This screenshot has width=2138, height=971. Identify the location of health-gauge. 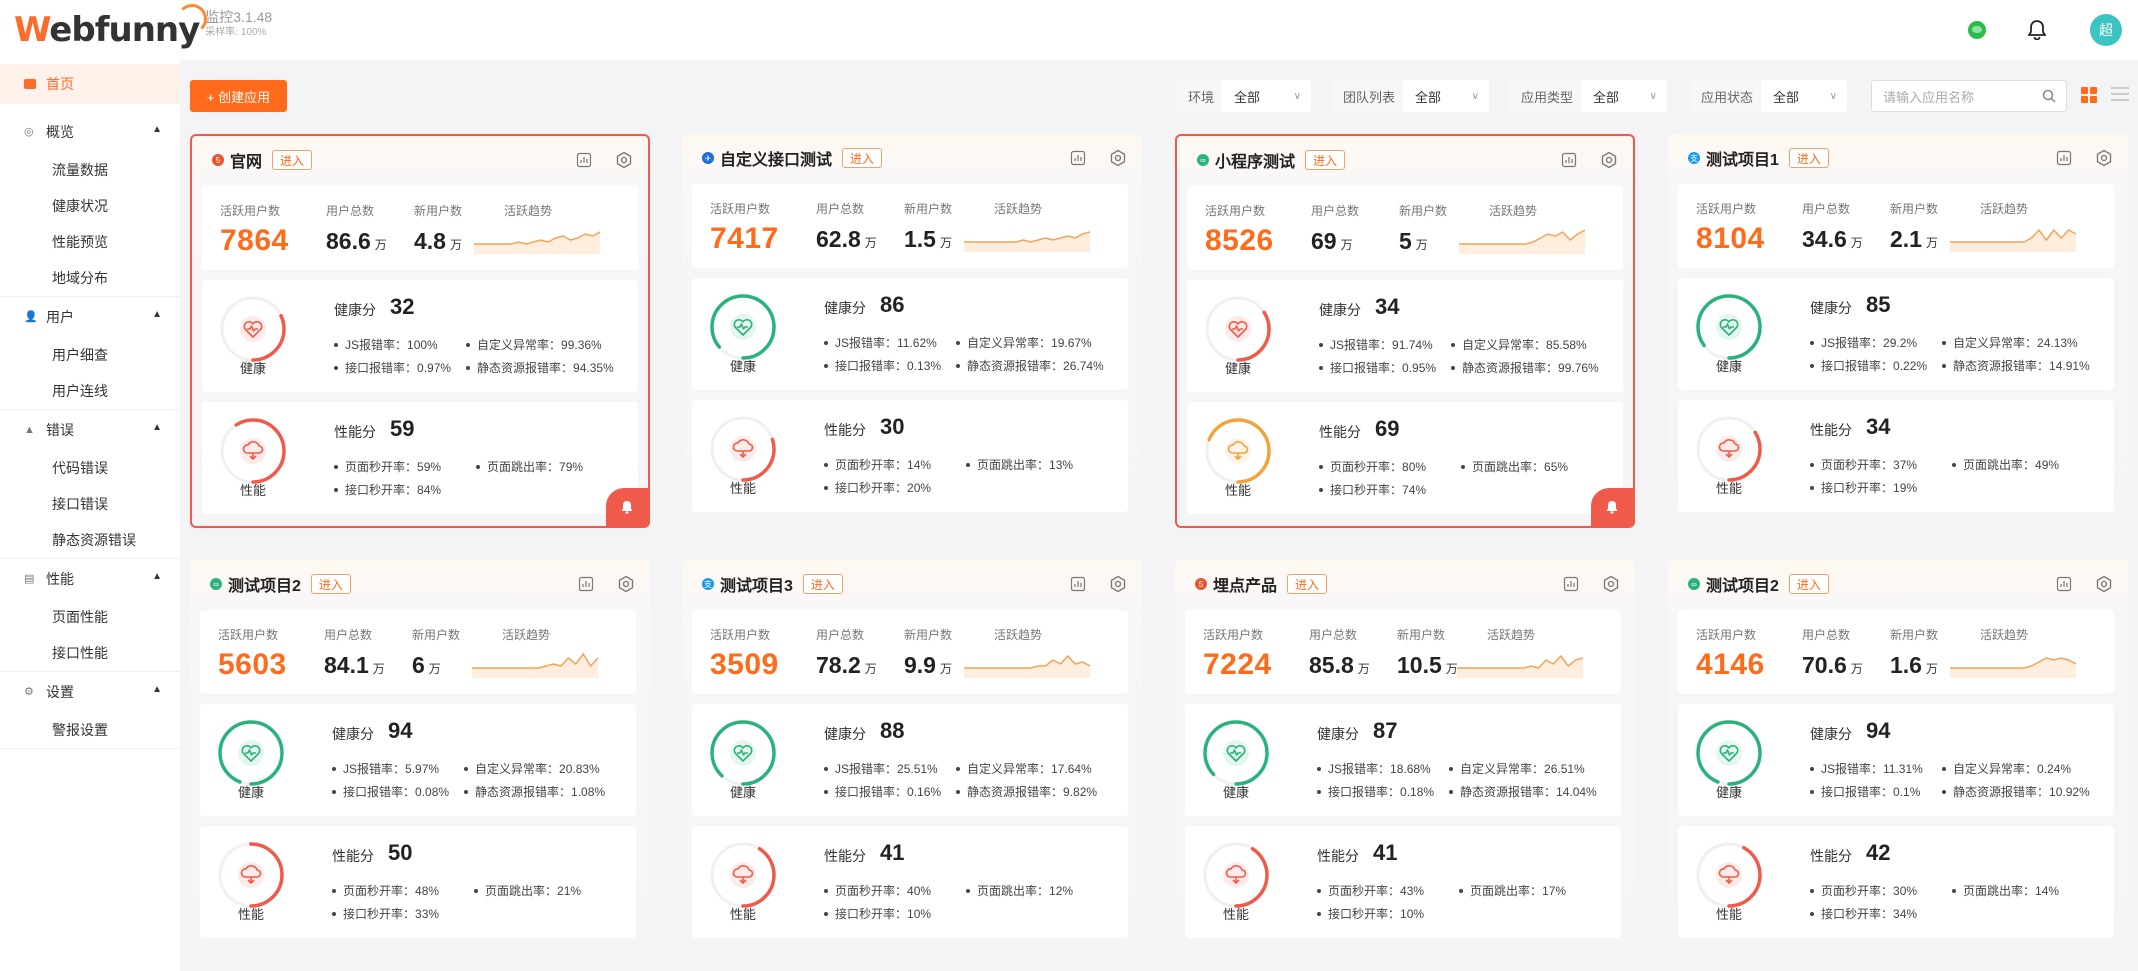
(1236, 753).